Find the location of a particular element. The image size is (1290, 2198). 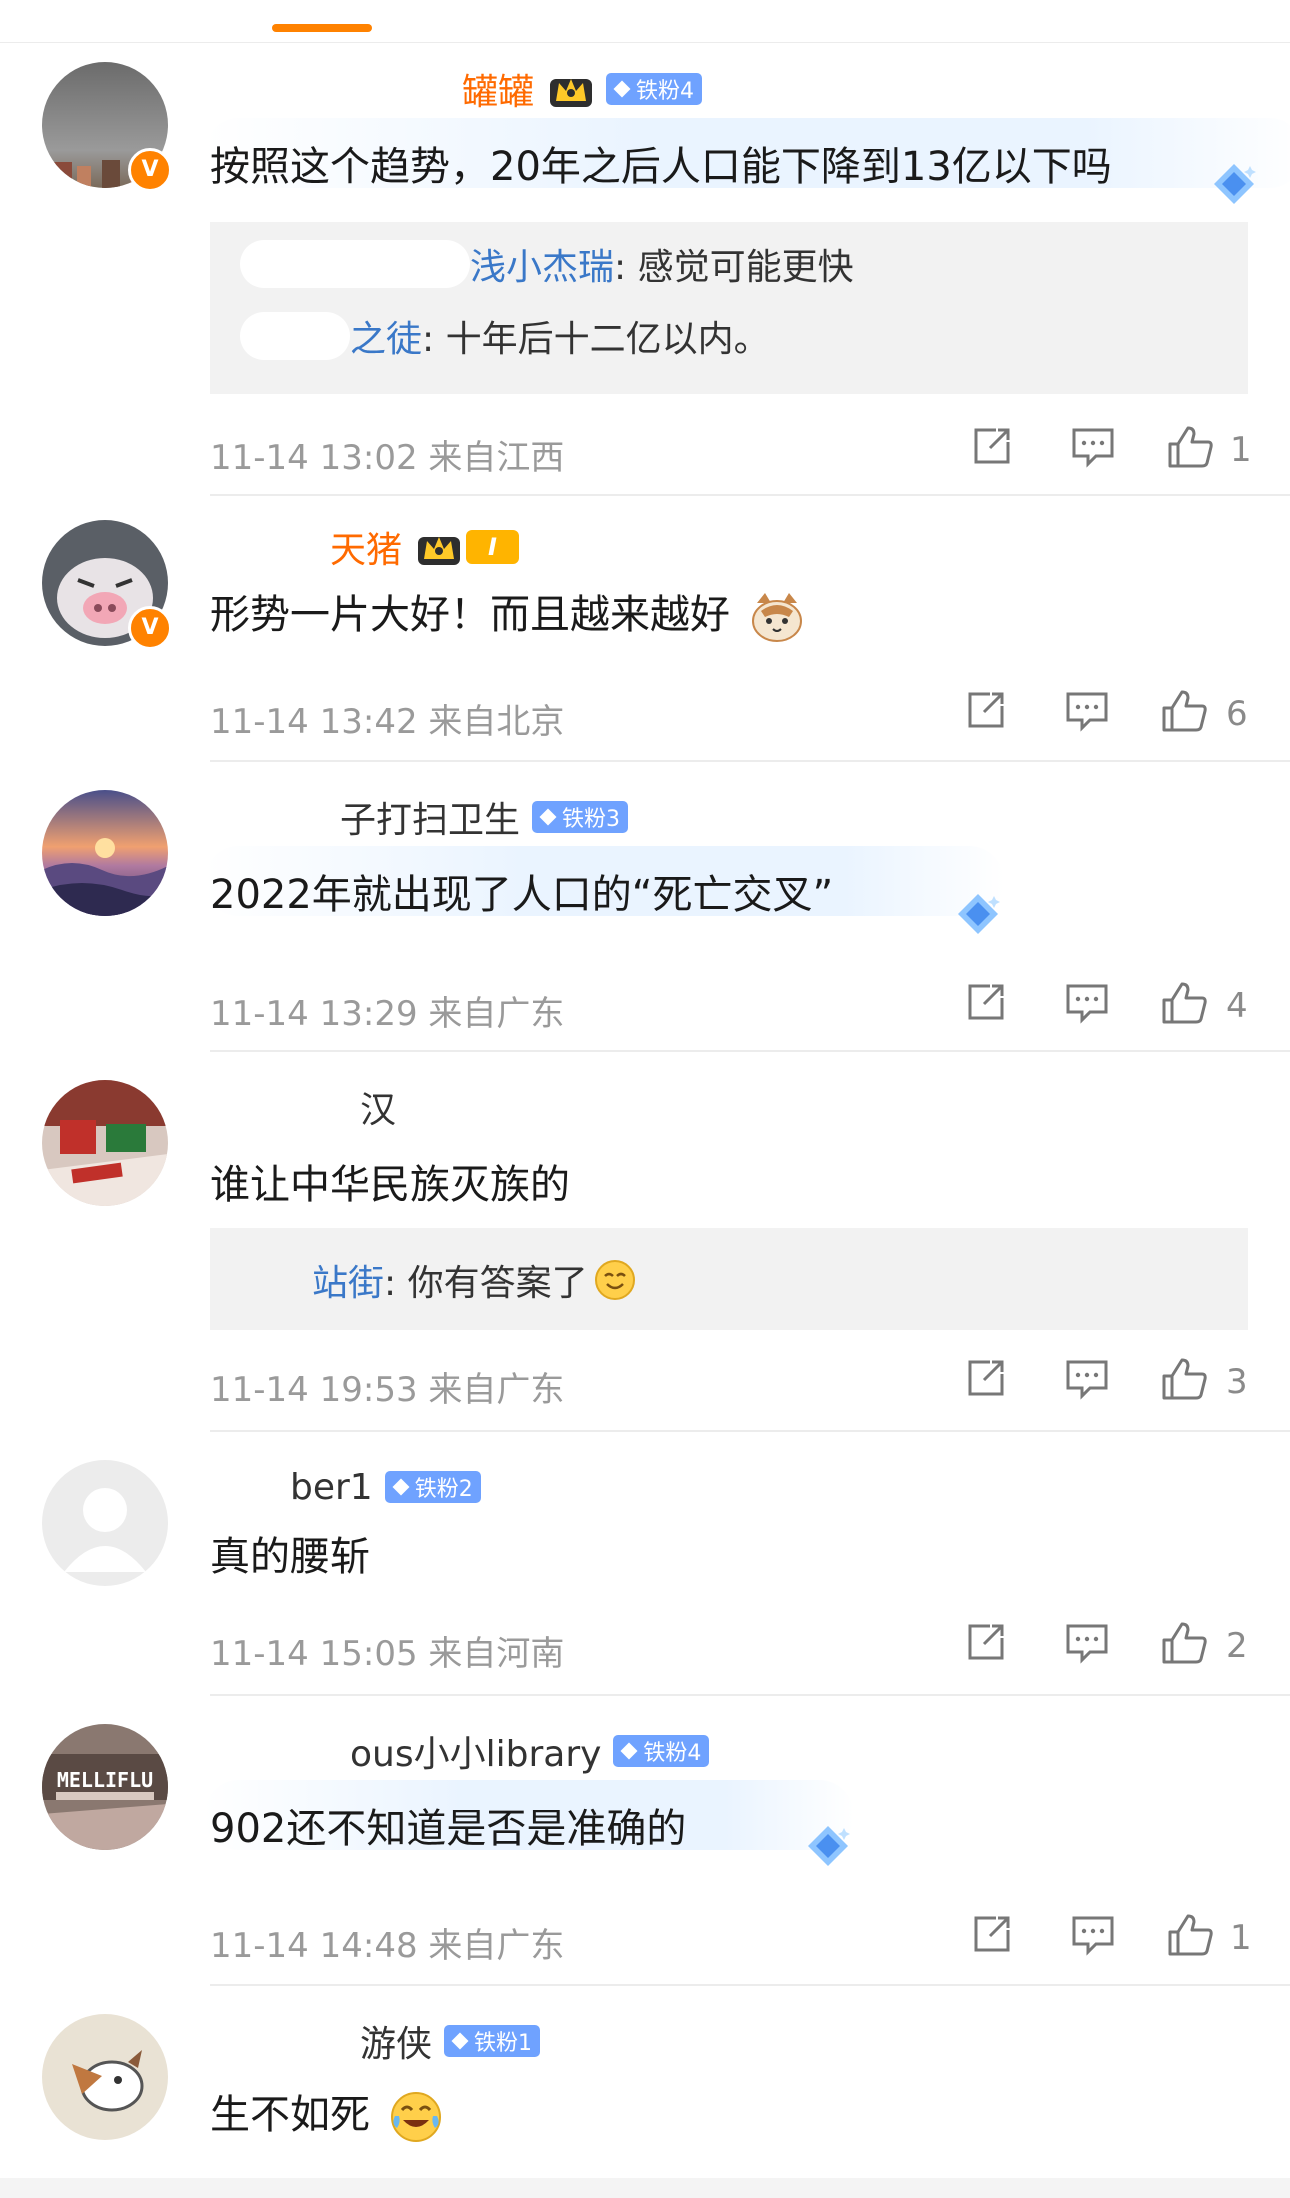

cat-emoji-icon is located at coordinates (776, 617).